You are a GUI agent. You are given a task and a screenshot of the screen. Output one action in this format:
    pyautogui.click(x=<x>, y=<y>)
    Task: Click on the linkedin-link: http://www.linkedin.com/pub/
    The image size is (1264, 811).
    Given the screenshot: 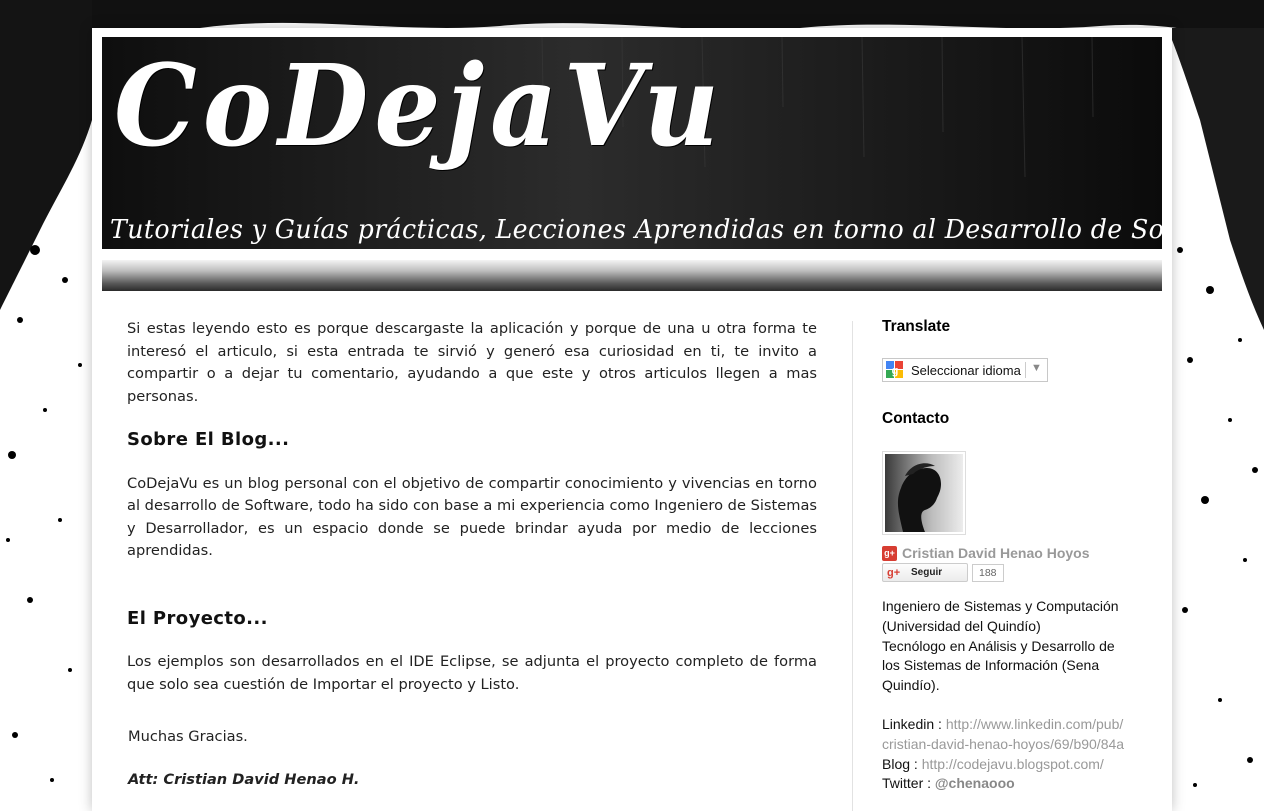 What is the action you would take?
    pyautogui.click(x=1034, y=724)
    